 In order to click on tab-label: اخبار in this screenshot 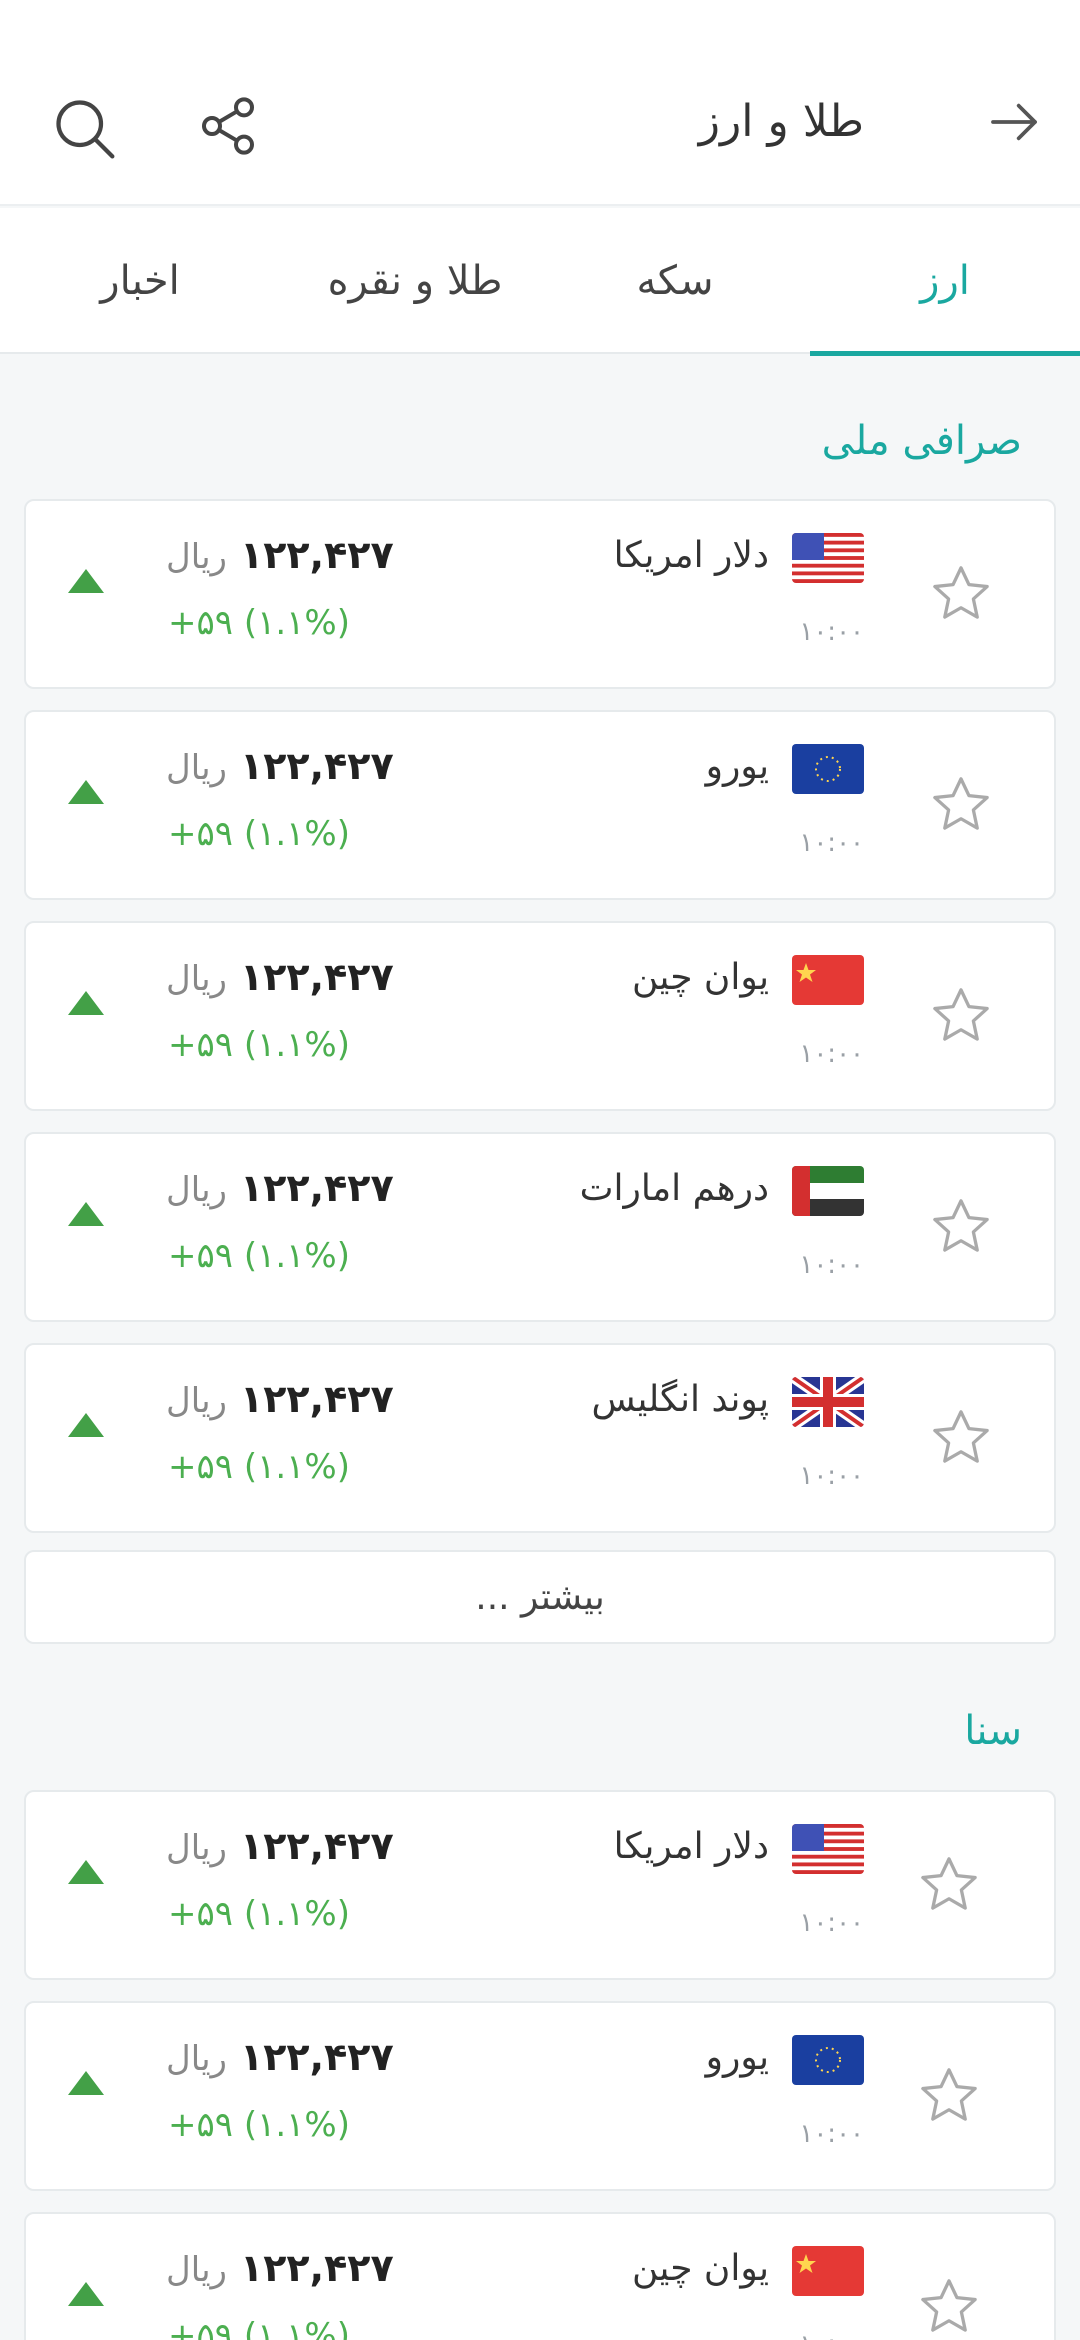, I will do `click(140, 281)`.